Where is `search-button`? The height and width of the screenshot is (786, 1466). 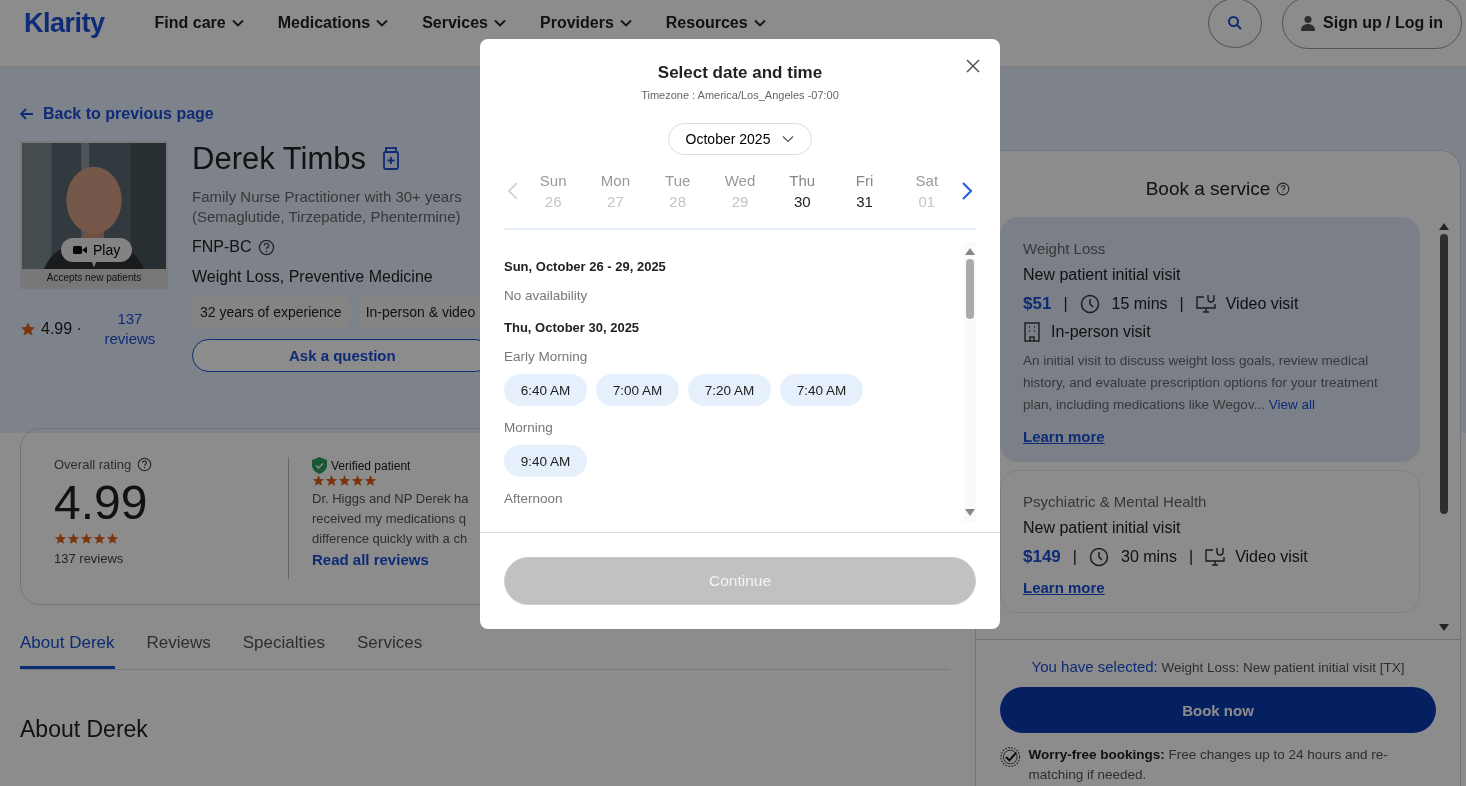
search-button is located at coordinates (1235, 24).